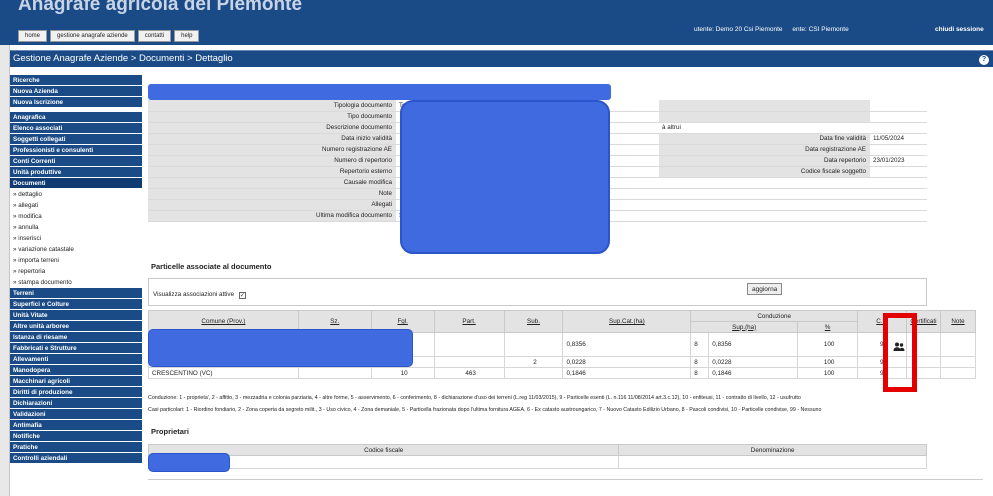 This screenshot has width=993, height=496. Describe the element at coordinates (76, 249) in the screenshot. I see `sidebar-item: » variazione catastale` at that location.